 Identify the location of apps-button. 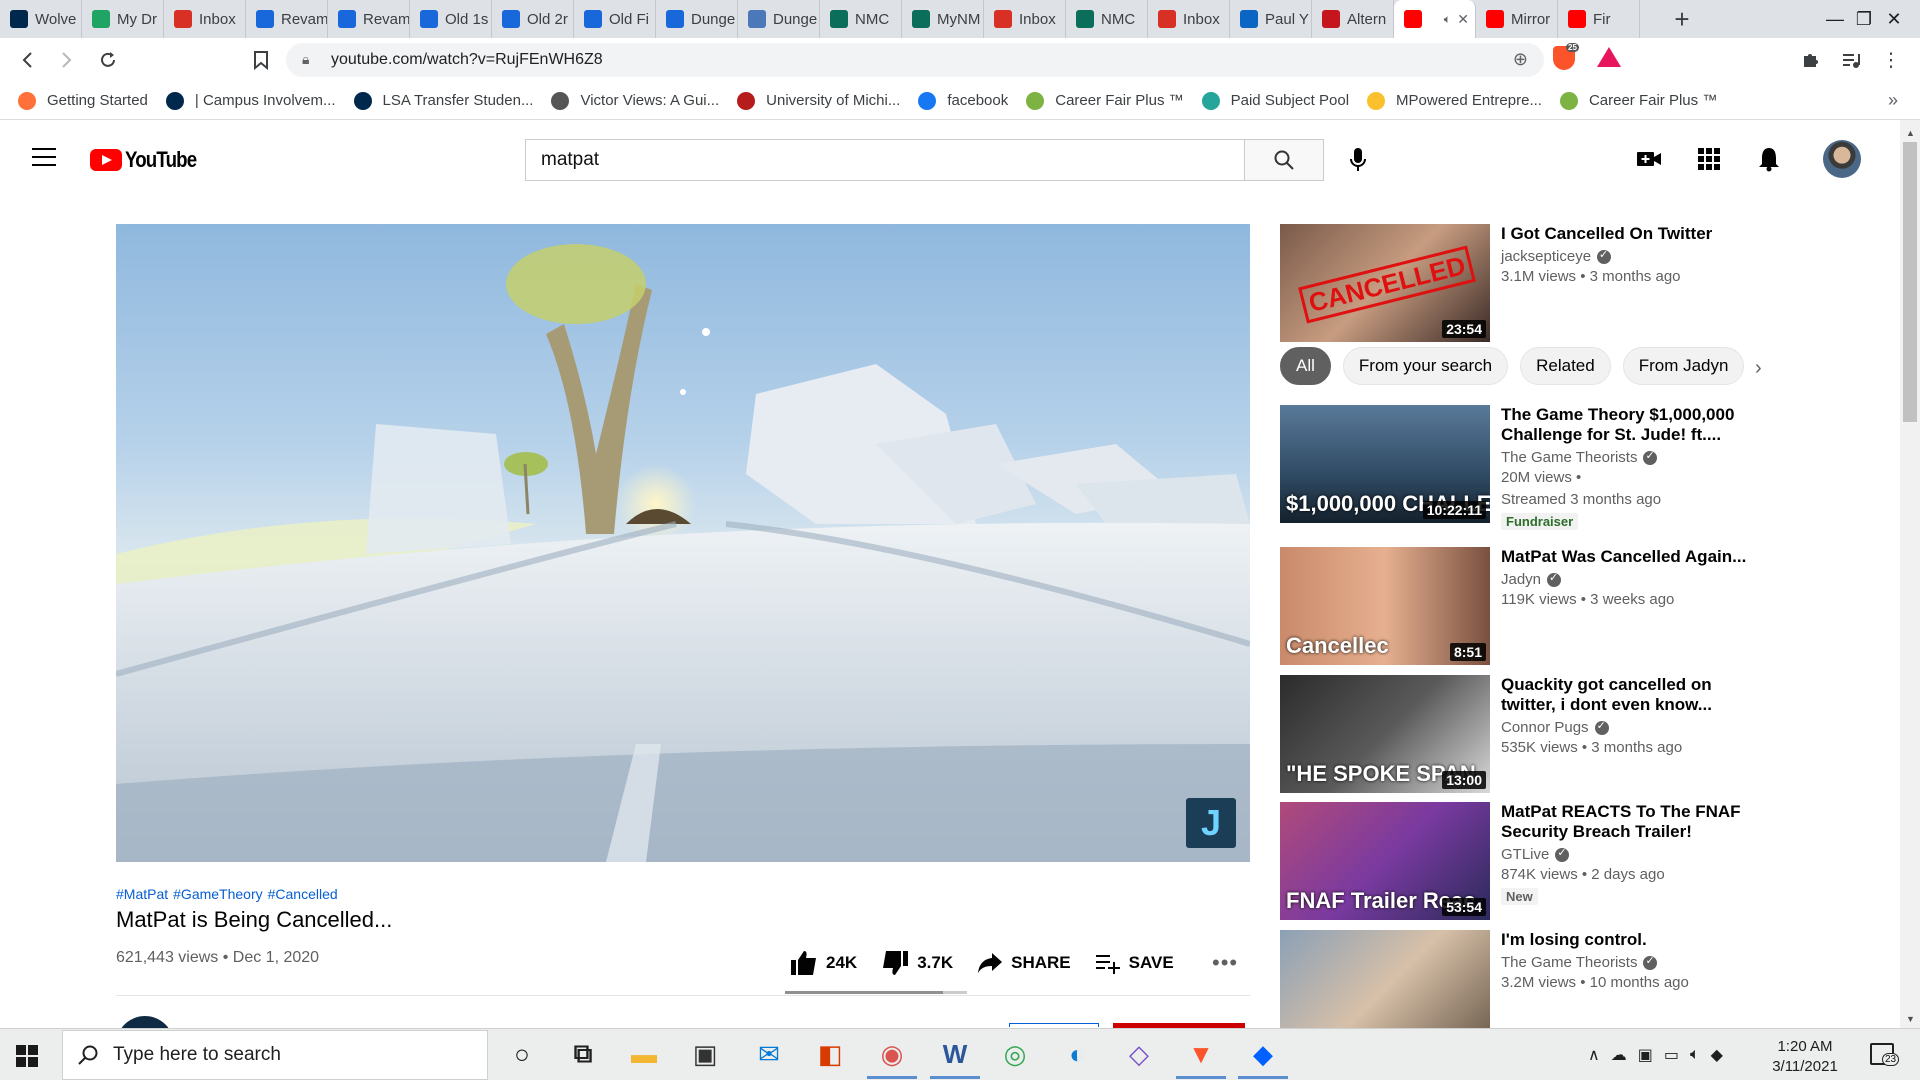
(1709, 159).